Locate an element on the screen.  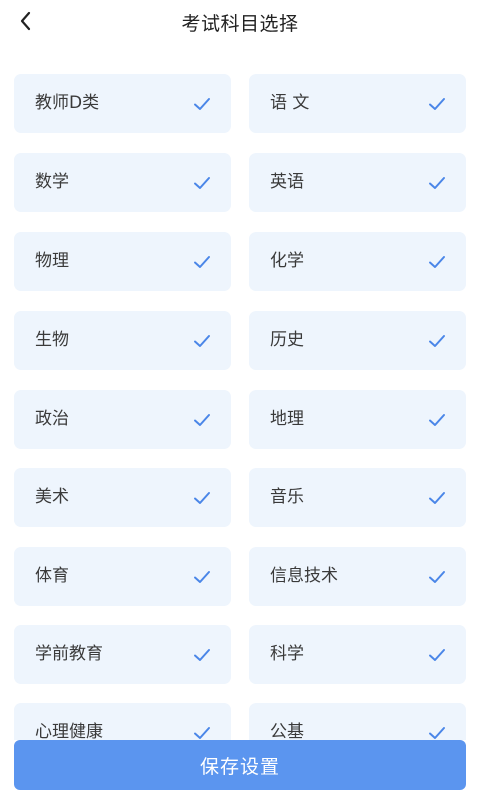
subject-label: 语 文 is located at coordinates (290, 103).